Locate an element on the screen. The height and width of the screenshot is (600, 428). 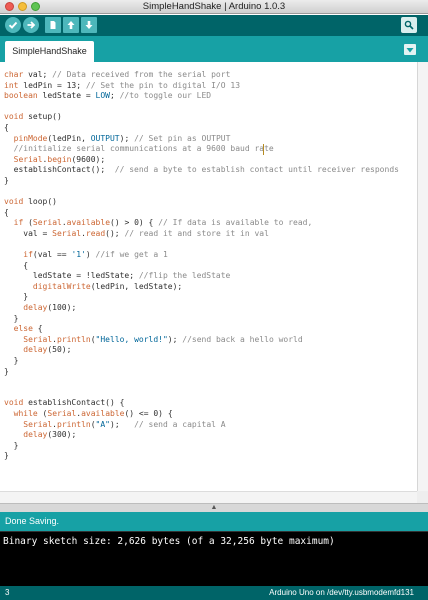
code-line: while (Serial.available() <= 0) { is located at coordinates (201, 414).